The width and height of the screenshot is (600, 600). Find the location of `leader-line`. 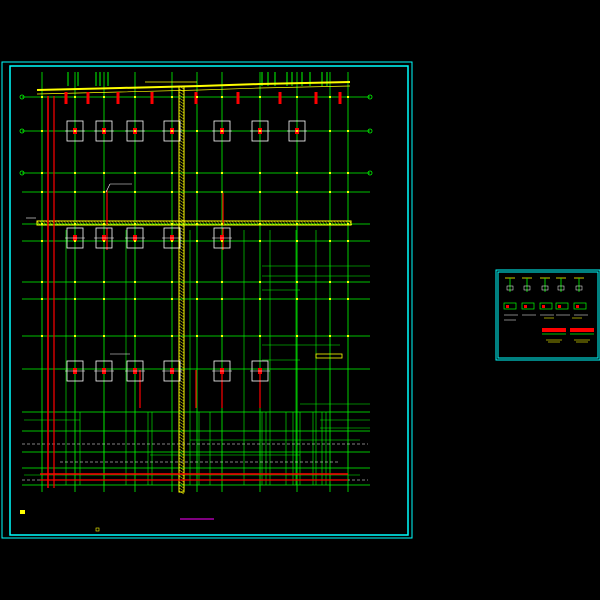

leader-line is located at coordinates (108, 188).